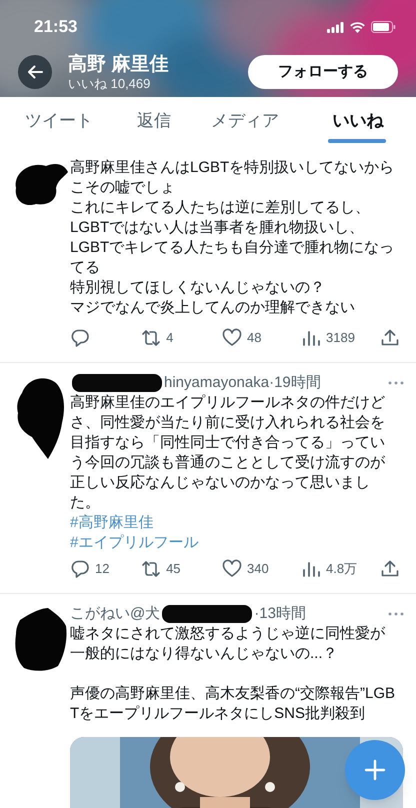 The width and height of the screenshot is (416, 808). What do you see at coordinates (232, 258) in the screenshot?
I see `tweet-text: LGBTでキレてる人たちも自分達で腫れ物になってる` at bounding box center [232, 258].